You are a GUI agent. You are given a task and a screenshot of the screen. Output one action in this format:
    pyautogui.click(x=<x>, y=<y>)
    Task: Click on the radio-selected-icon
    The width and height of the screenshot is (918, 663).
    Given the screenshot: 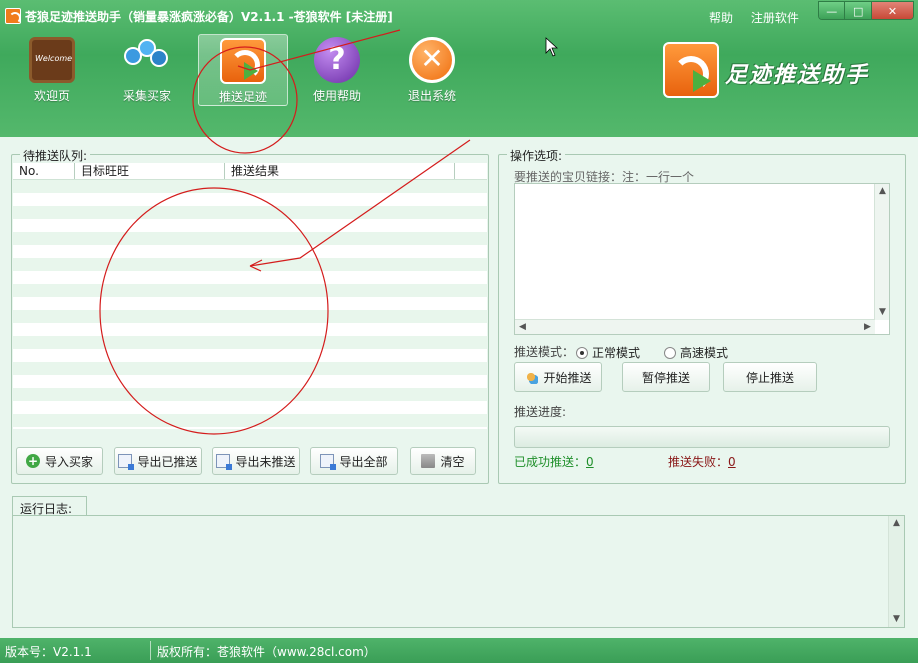 What is the action you would take?
    pyautogui.click(x=582, y=352)
    